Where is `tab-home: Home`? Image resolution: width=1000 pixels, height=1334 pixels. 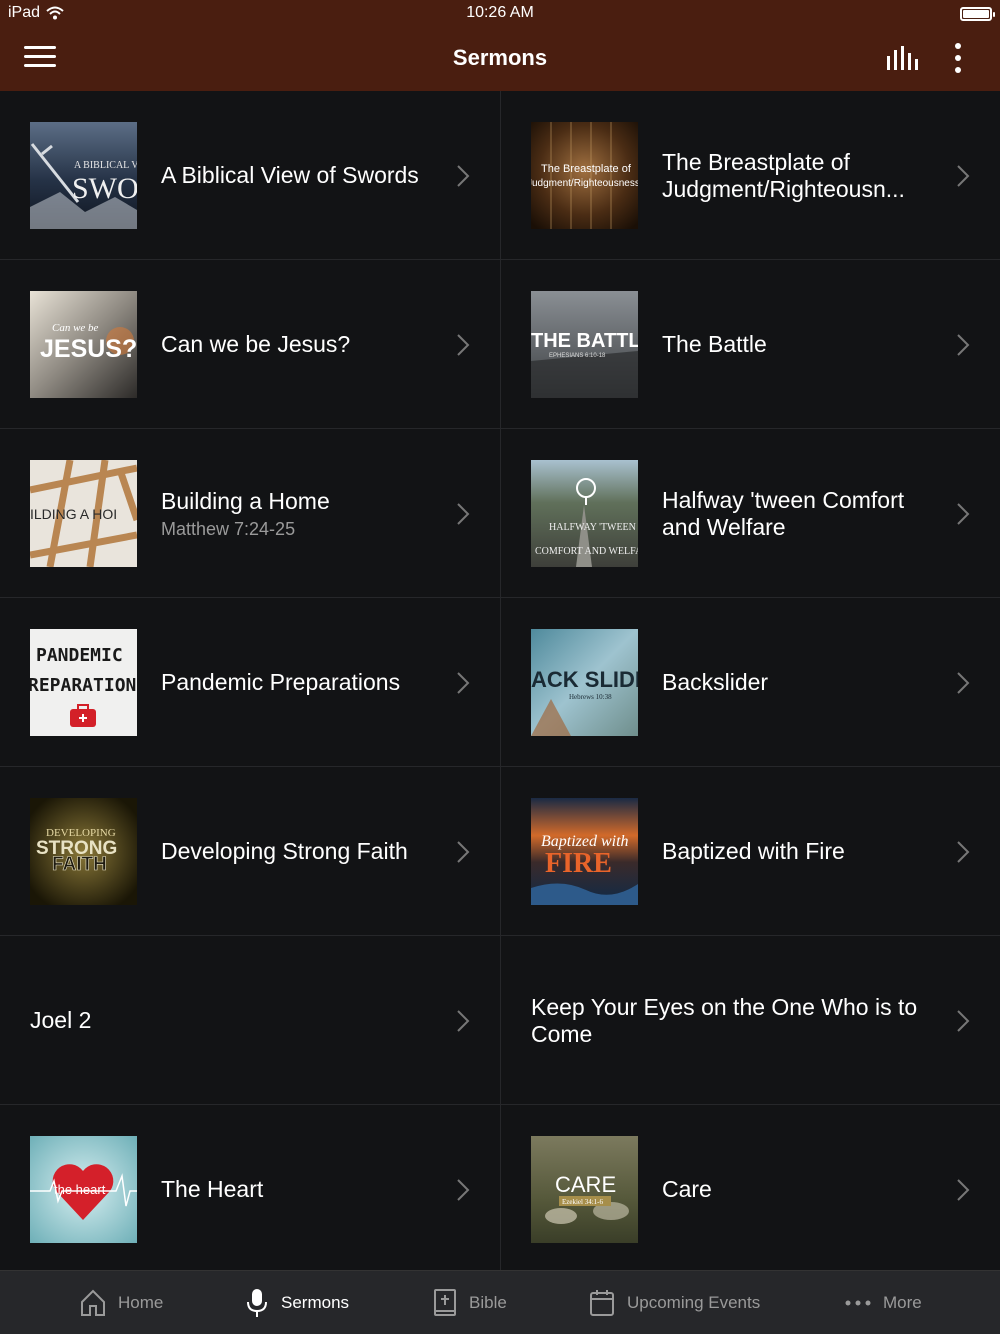 tab-home: Home is located at coordinates (121, 1302).